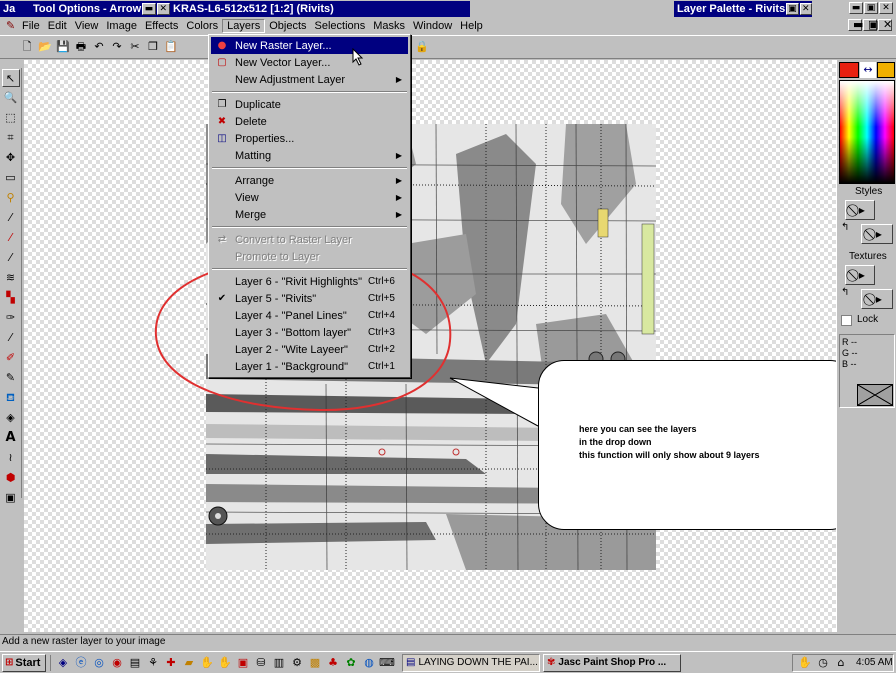 This screenshot has height=673, width=896. I want to click on fill-tool-icon: ◈, so click(11, 418).